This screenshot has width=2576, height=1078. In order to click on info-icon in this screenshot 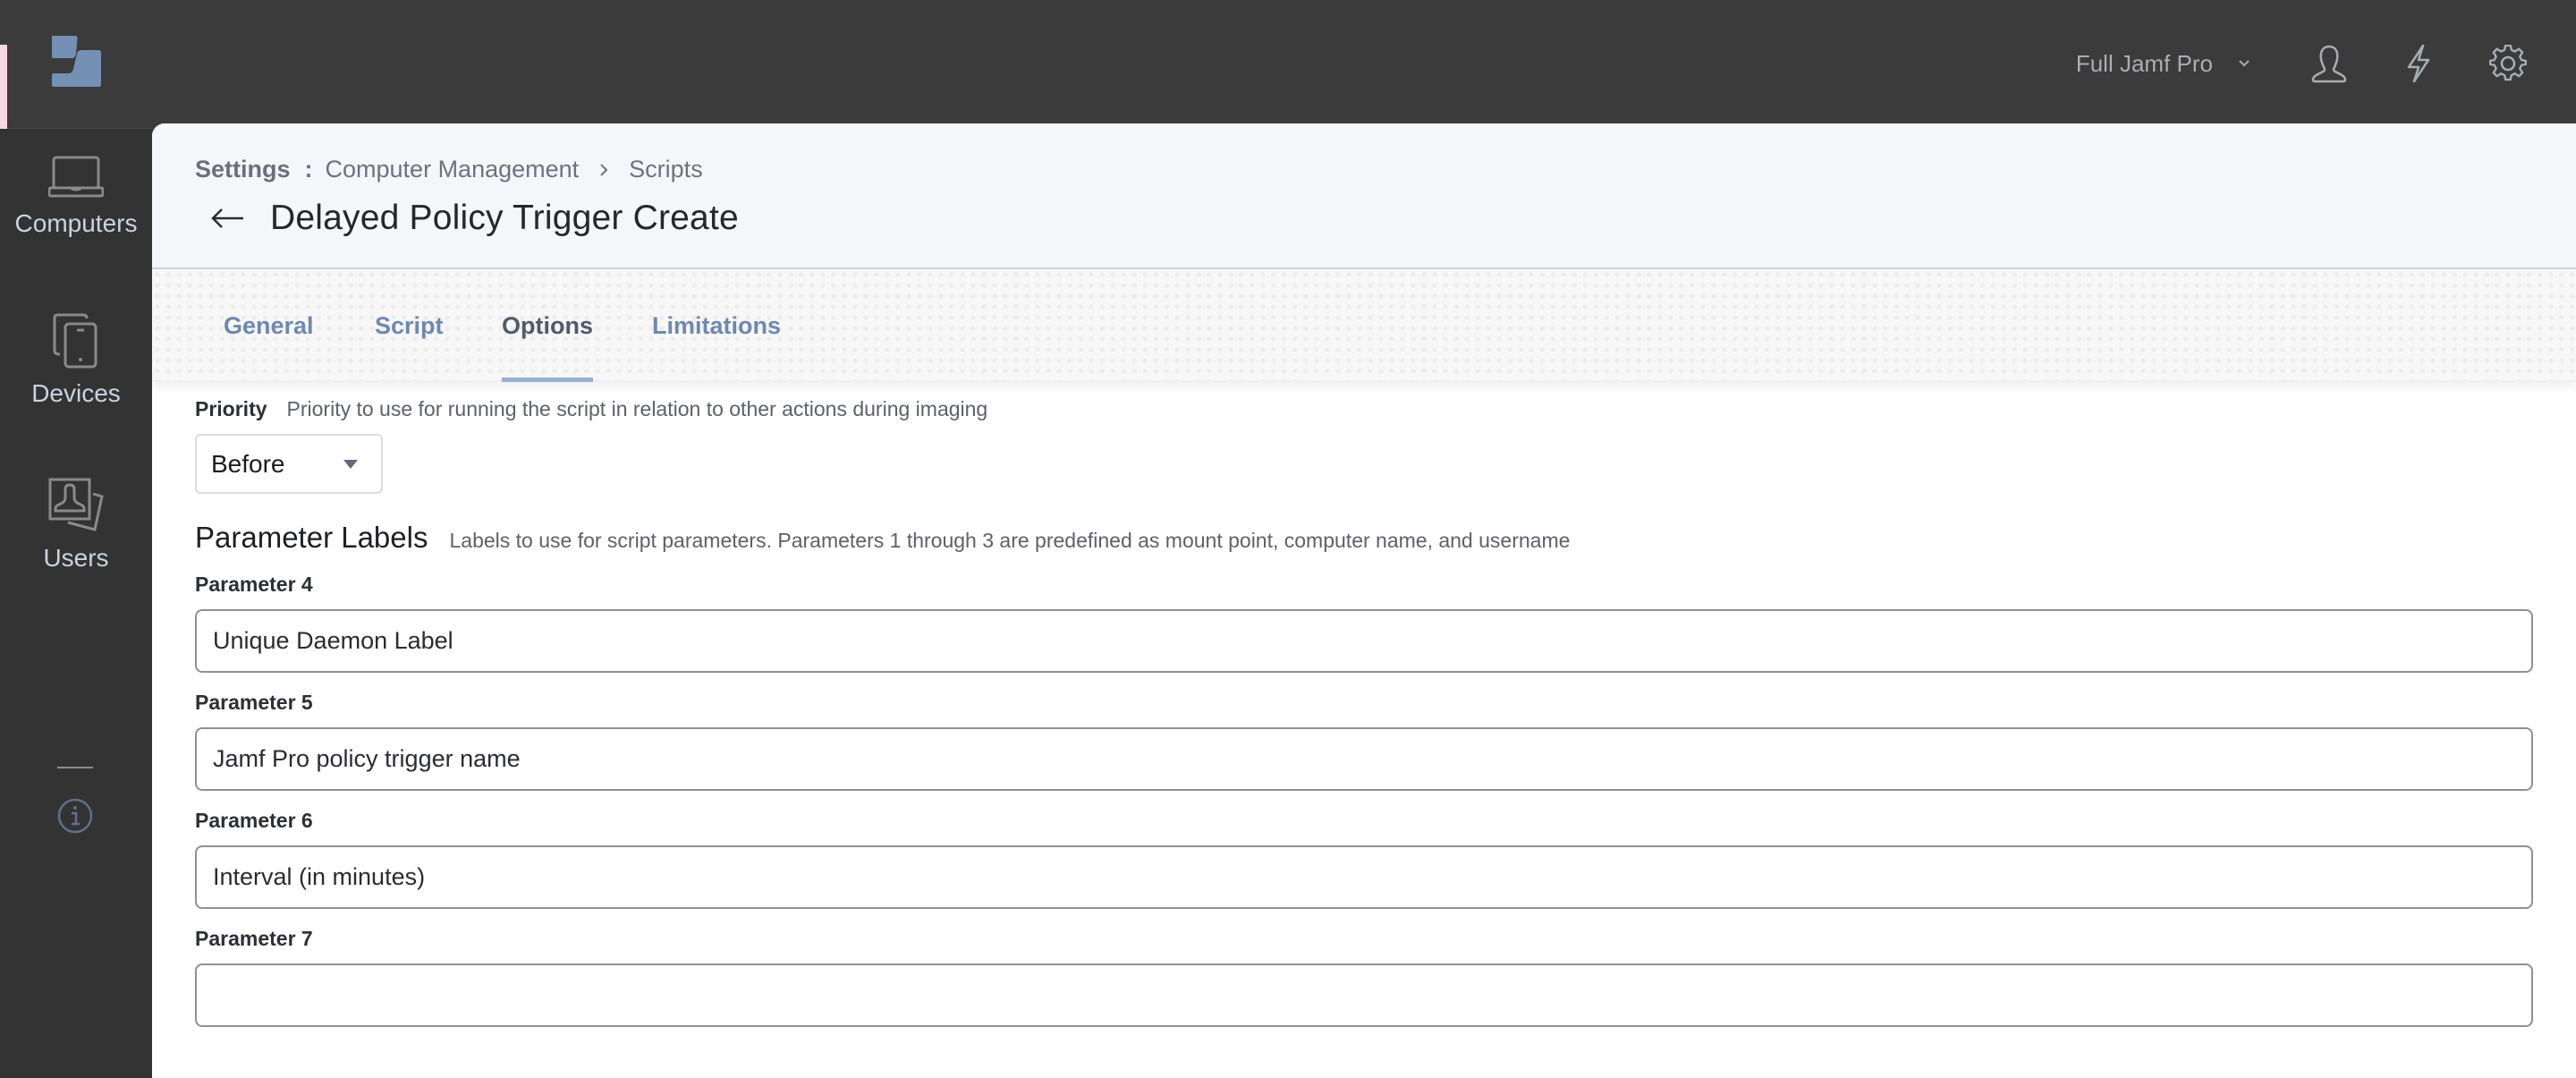, I will do `click(75, 816)`.